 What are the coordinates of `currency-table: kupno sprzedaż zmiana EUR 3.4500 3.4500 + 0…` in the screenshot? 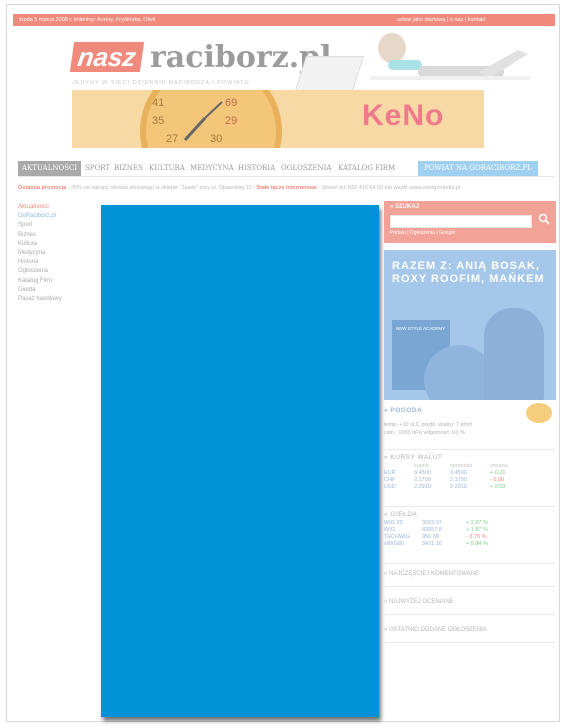 It's located at (448, 477).